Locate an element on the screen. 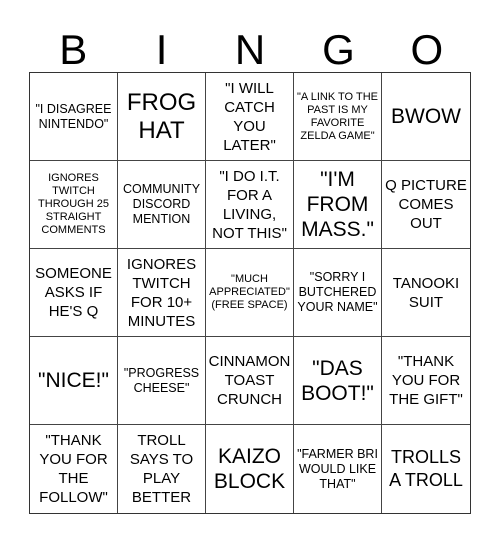 Image resolution: width=500 pixels, height=544 pixels. bingo-cell-text: "I'M FROM MASS." is located at coordinates (337, 204).